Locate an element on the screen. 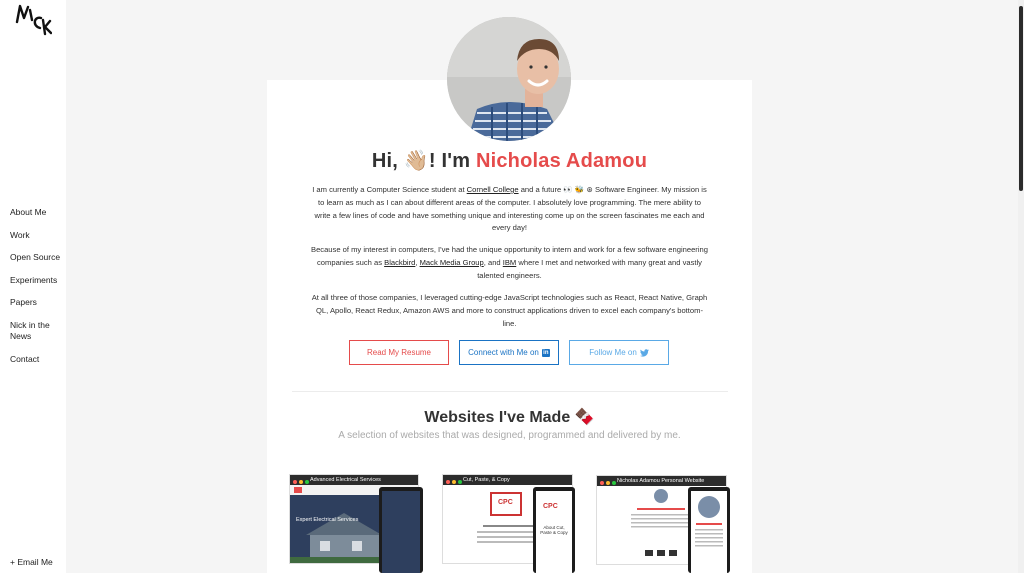 This screenshot has width=1024, height=573. browser-bar: Advanced Electrical Services is located at coordinates (354, 480).